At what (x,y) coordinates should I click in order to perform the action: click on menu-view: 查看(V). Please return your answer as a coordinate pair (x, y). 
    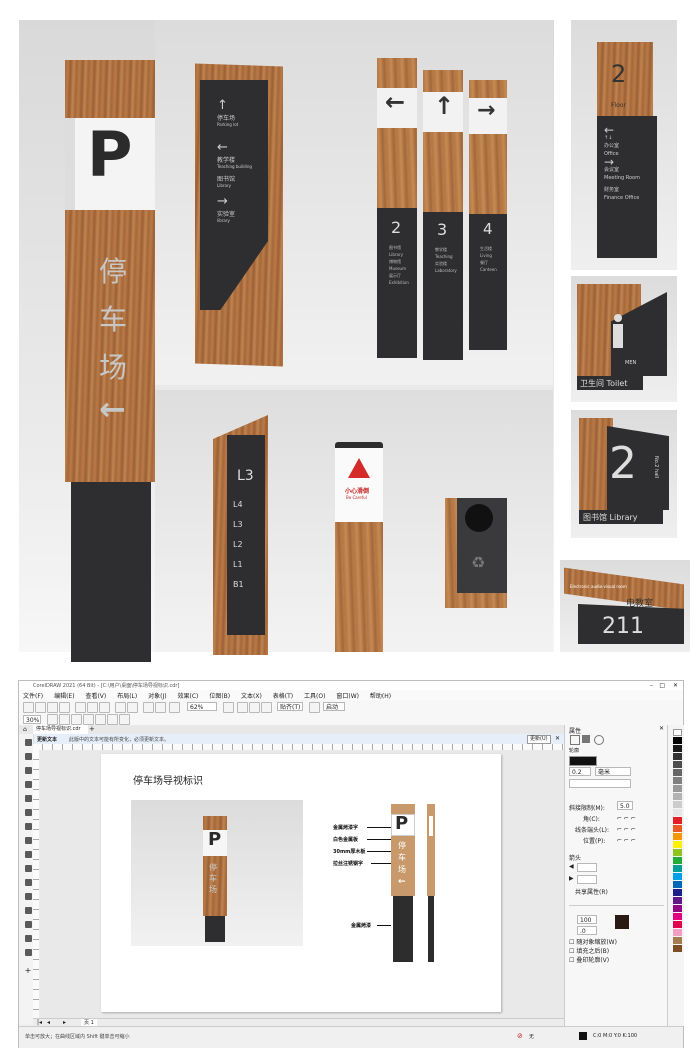
    Looking at the image, I should click on (95, 695).